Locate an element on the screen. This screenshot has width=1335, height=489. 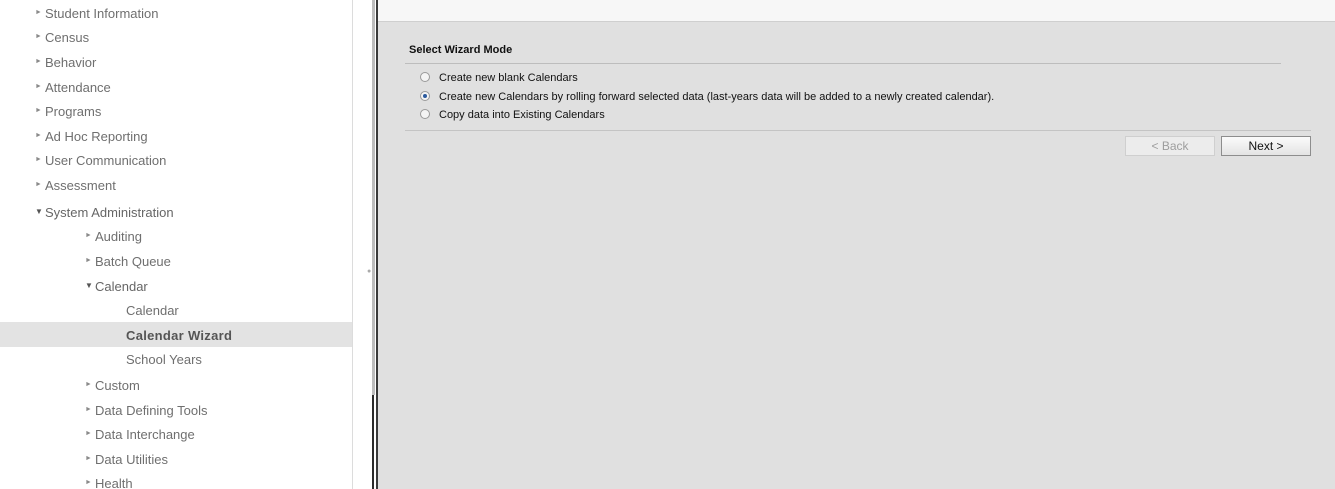
sidebar-item-calendar-group: ▼ Calendar is located at coordinates (176, 285).